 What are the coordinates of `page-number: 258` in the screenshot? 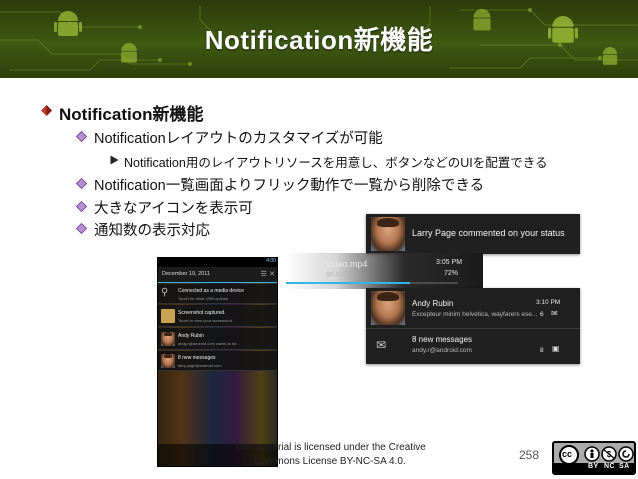 It's located at (529, 455).